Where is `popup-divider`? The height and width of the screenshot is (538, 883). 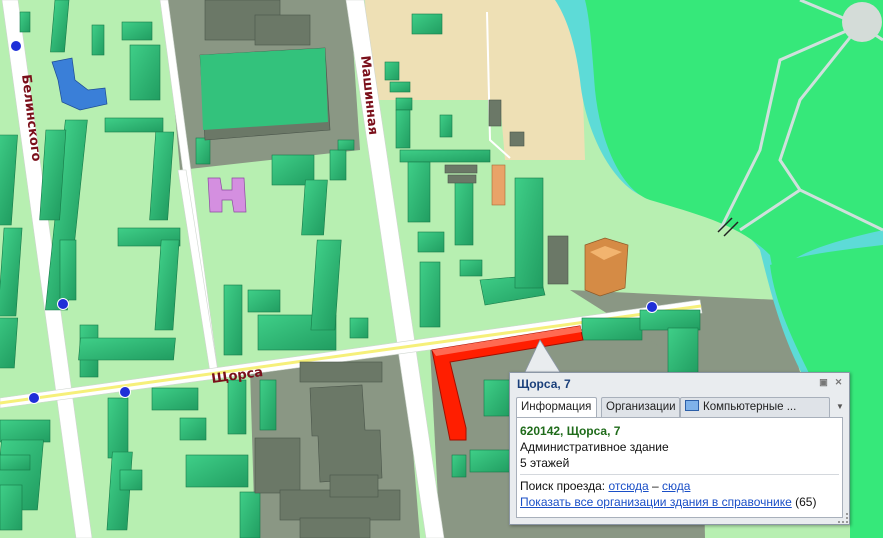
popup-divider is located at coordinates (679, 474).